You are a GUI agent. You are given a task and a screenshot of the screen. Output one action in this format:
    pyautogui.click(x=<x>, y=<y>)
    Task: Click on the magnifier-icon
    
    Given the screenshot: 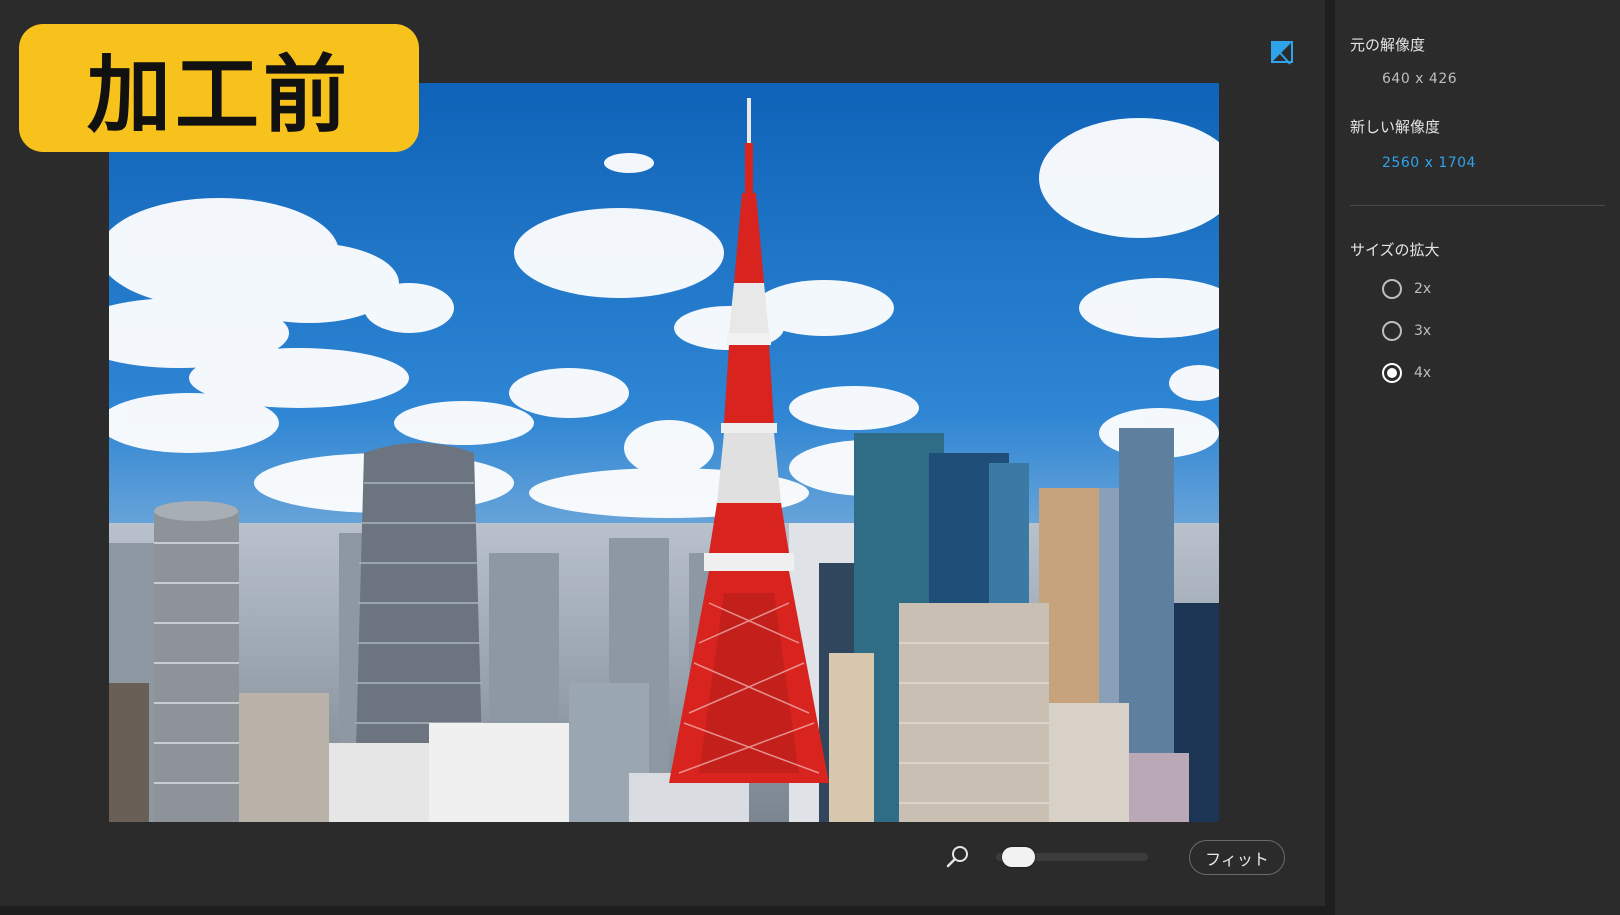 What is the action you would take?
    pyautogui.click(x=958, y=857)
    